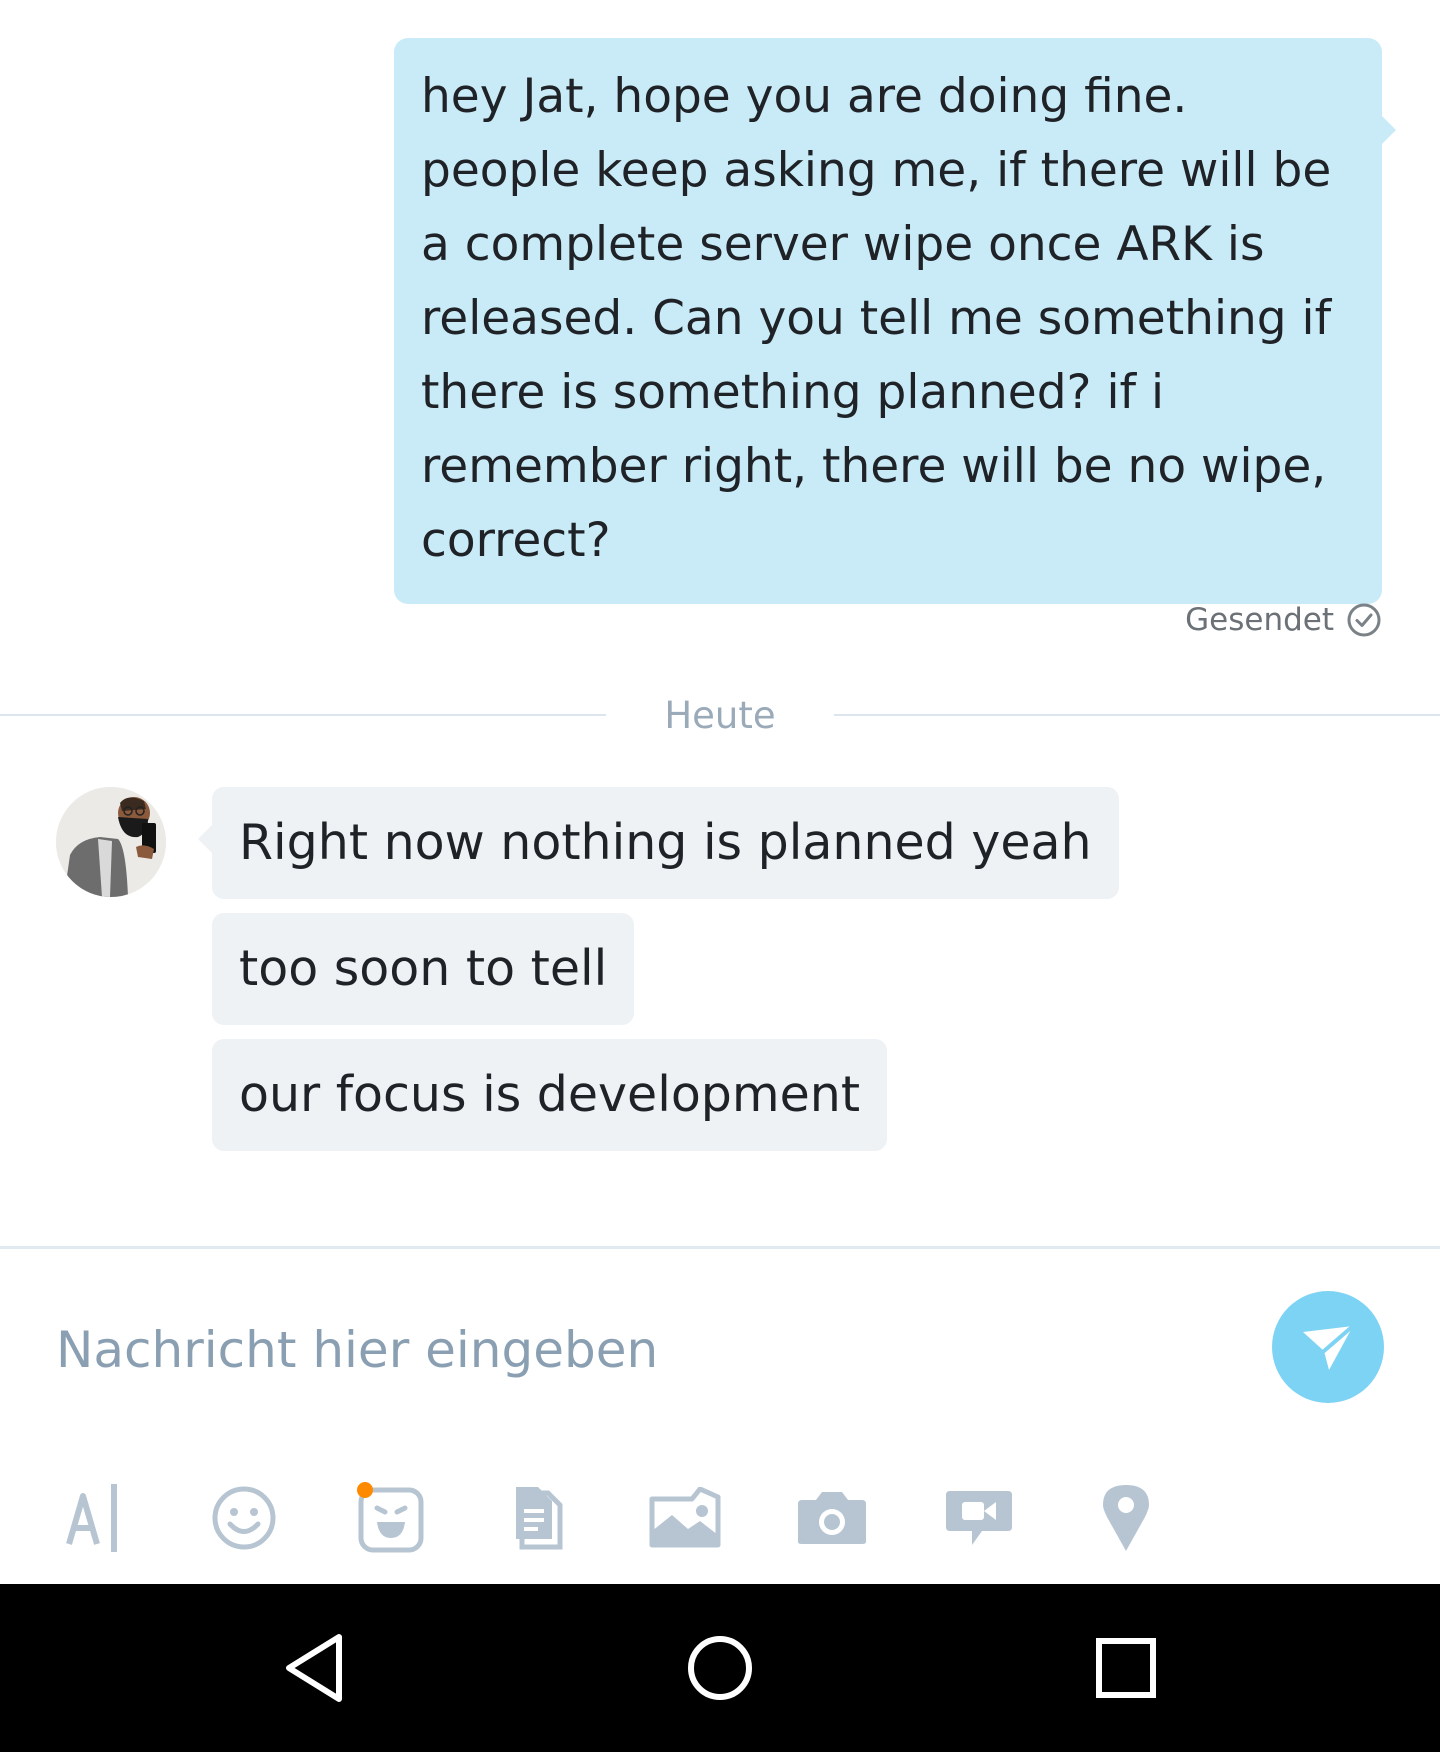 The height and width of the screenshot is (1752, 1440). What do you see at coordinates (720, 715) in the screenshot?
I see `date-divider: Heute` at bounding box center [720, 715].